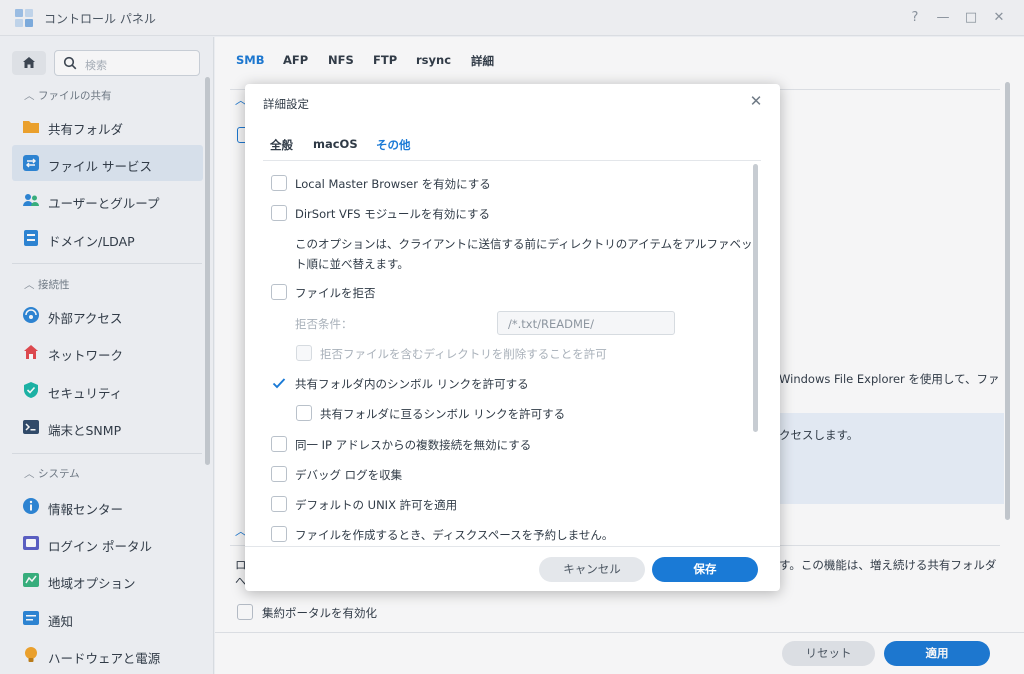 The height and width of the screenshot is (674, 1024). Describe the element at coordinates (393, 145) in the screenshot. I see `tab-others: その他` at that location.